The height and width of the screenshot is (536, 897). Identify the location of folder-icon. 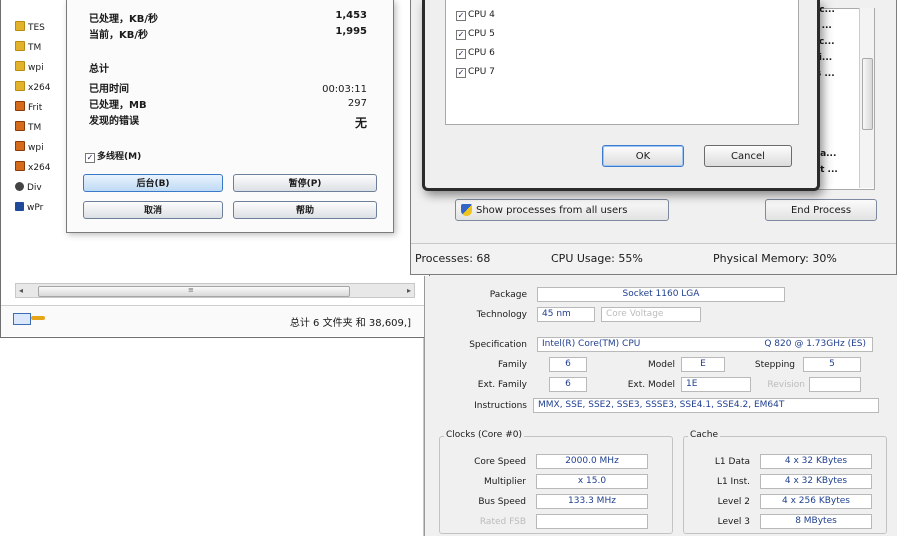
(20, 26).